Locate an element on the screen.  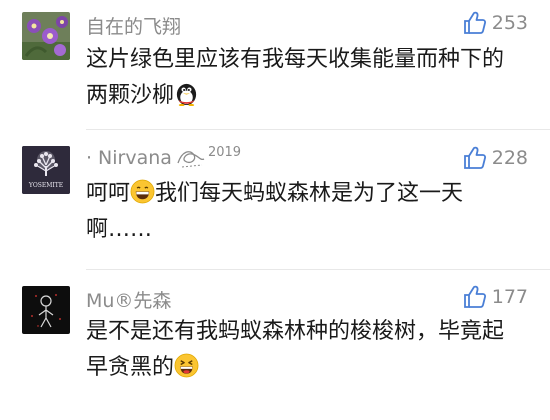
nickname-prefix: · is located at coordinates (89, 158).